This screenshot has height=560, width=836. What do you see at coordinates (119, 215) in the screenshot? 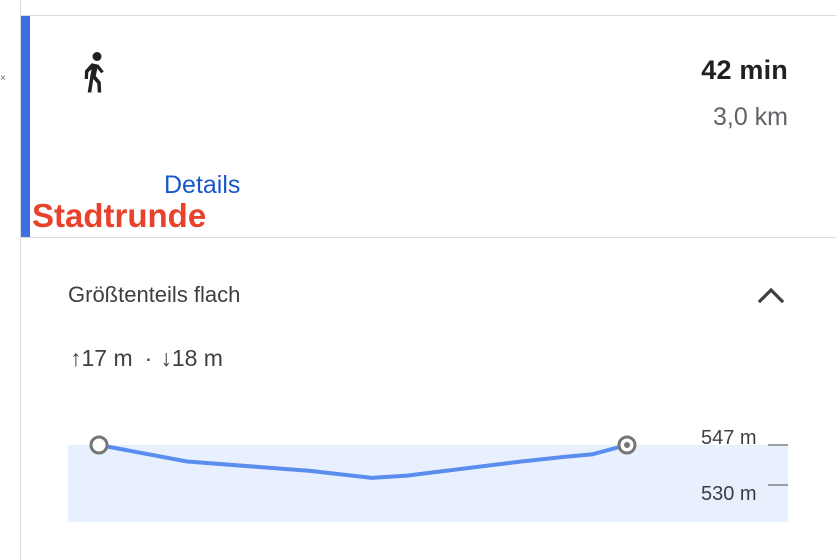
I see `route-name: Stadtrunde` at bounding box center [119, 215].